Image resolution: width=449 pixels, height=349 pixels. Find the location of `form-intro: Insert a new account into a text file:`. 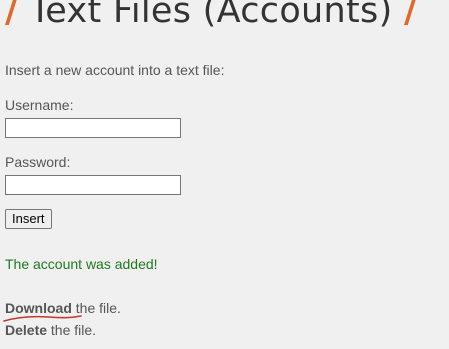

form-intro: Insert a new account into a text file: is located at coordinates (115, 70).